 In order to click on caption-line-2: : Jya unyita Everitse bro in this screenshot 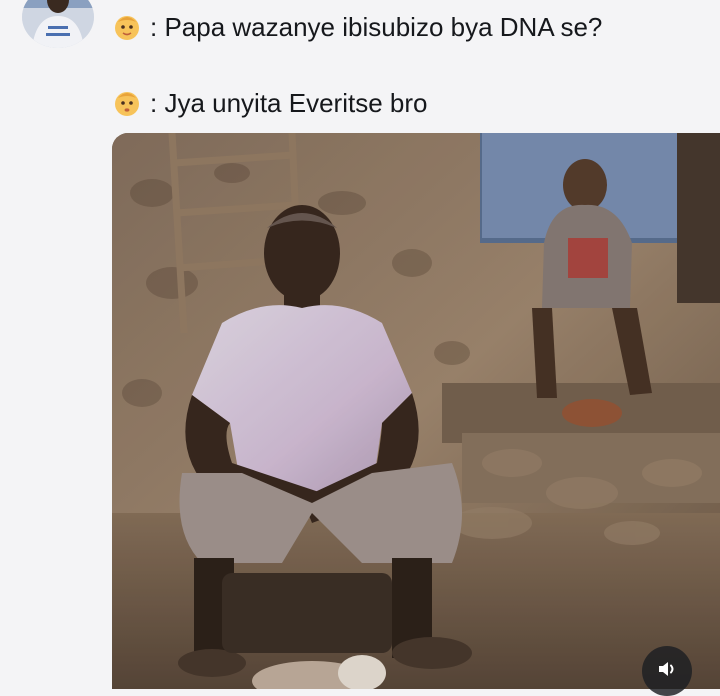, I will do `click(269, 103)`.